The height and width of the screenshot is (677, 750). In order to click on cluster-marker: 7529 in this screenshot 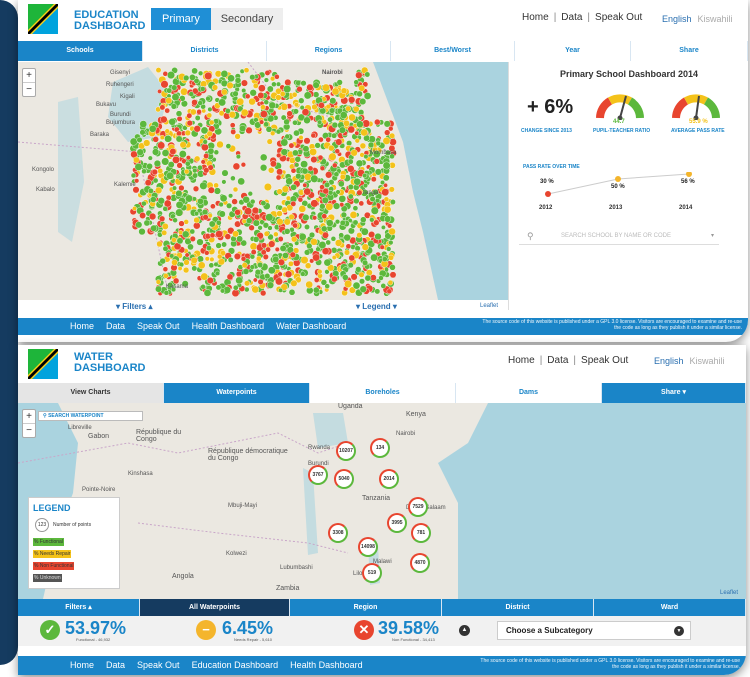, I will do `click(418, 507)`.